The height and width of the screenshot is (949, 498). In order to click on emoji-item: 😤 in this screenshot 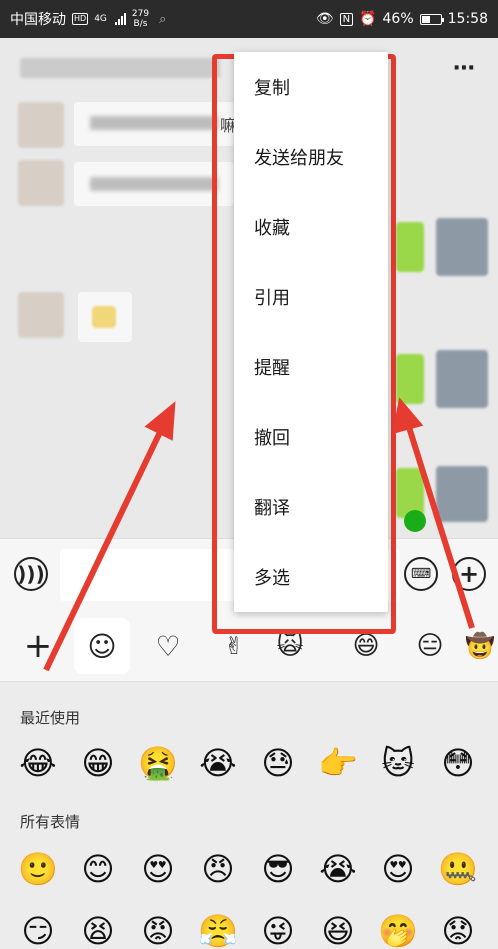, I will do `click(218, 930)`.